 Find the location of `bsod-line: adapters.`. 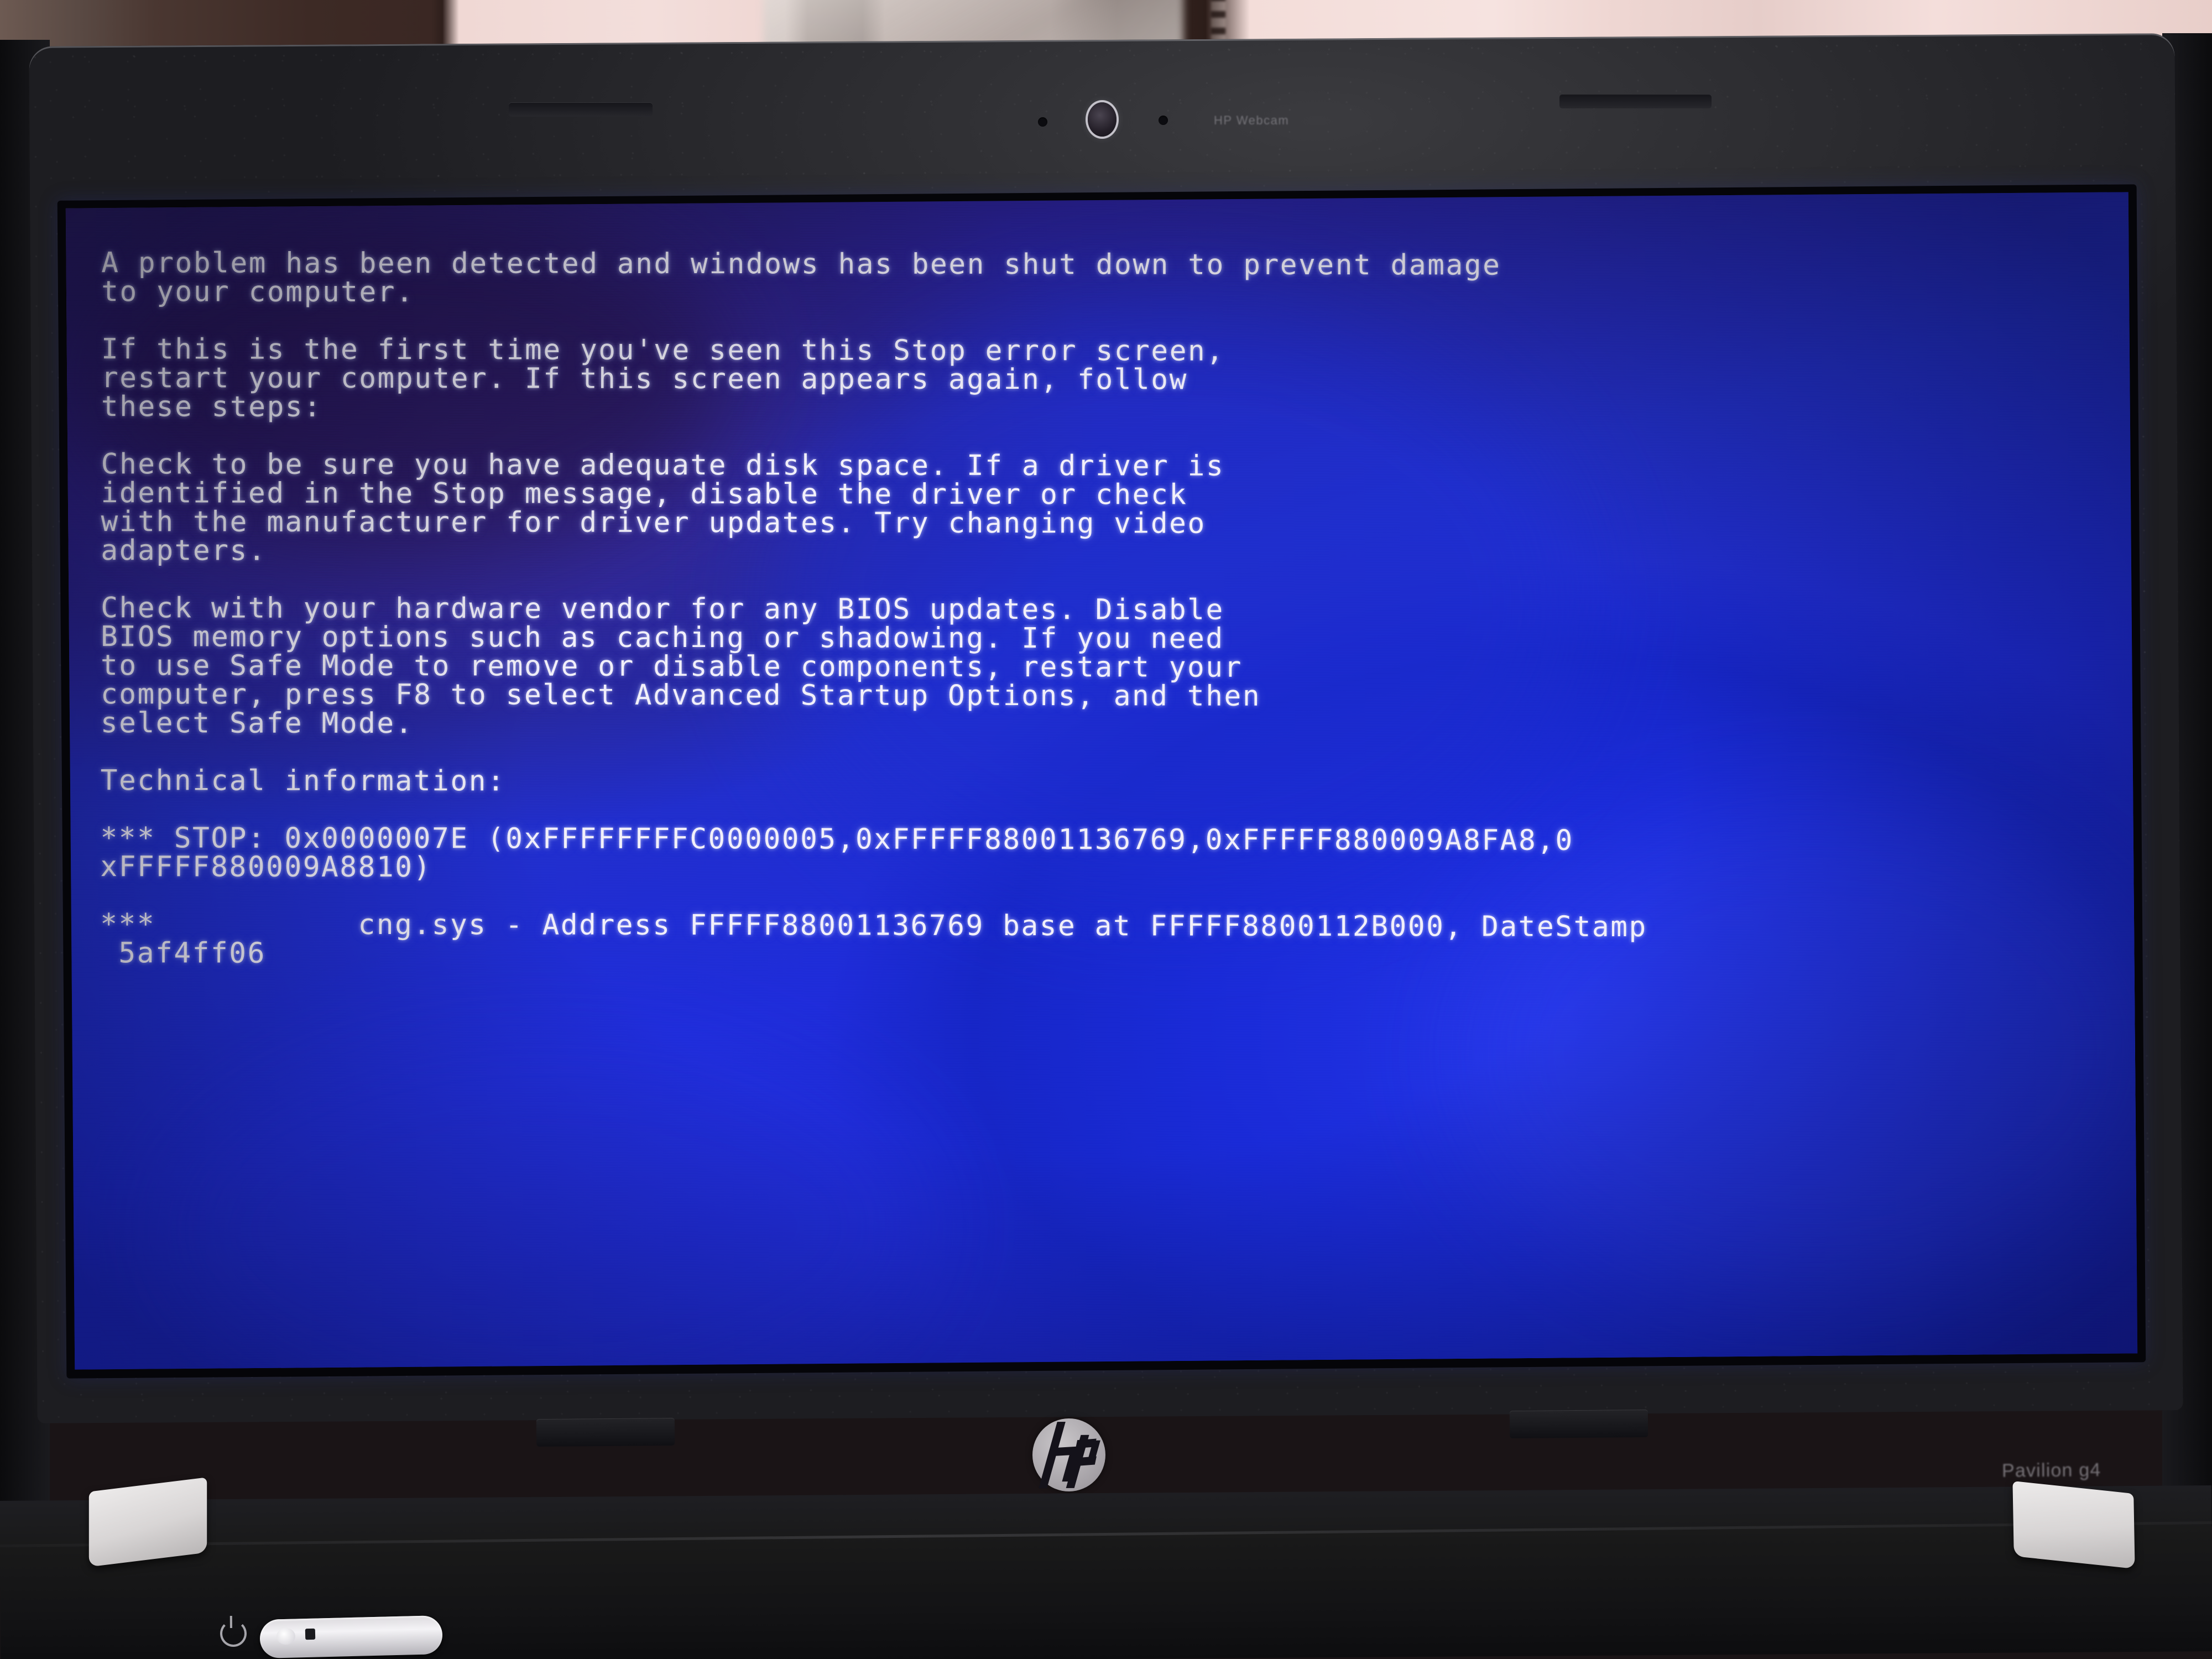

bsod-line: adapters. is located at coordinates (184, 551).